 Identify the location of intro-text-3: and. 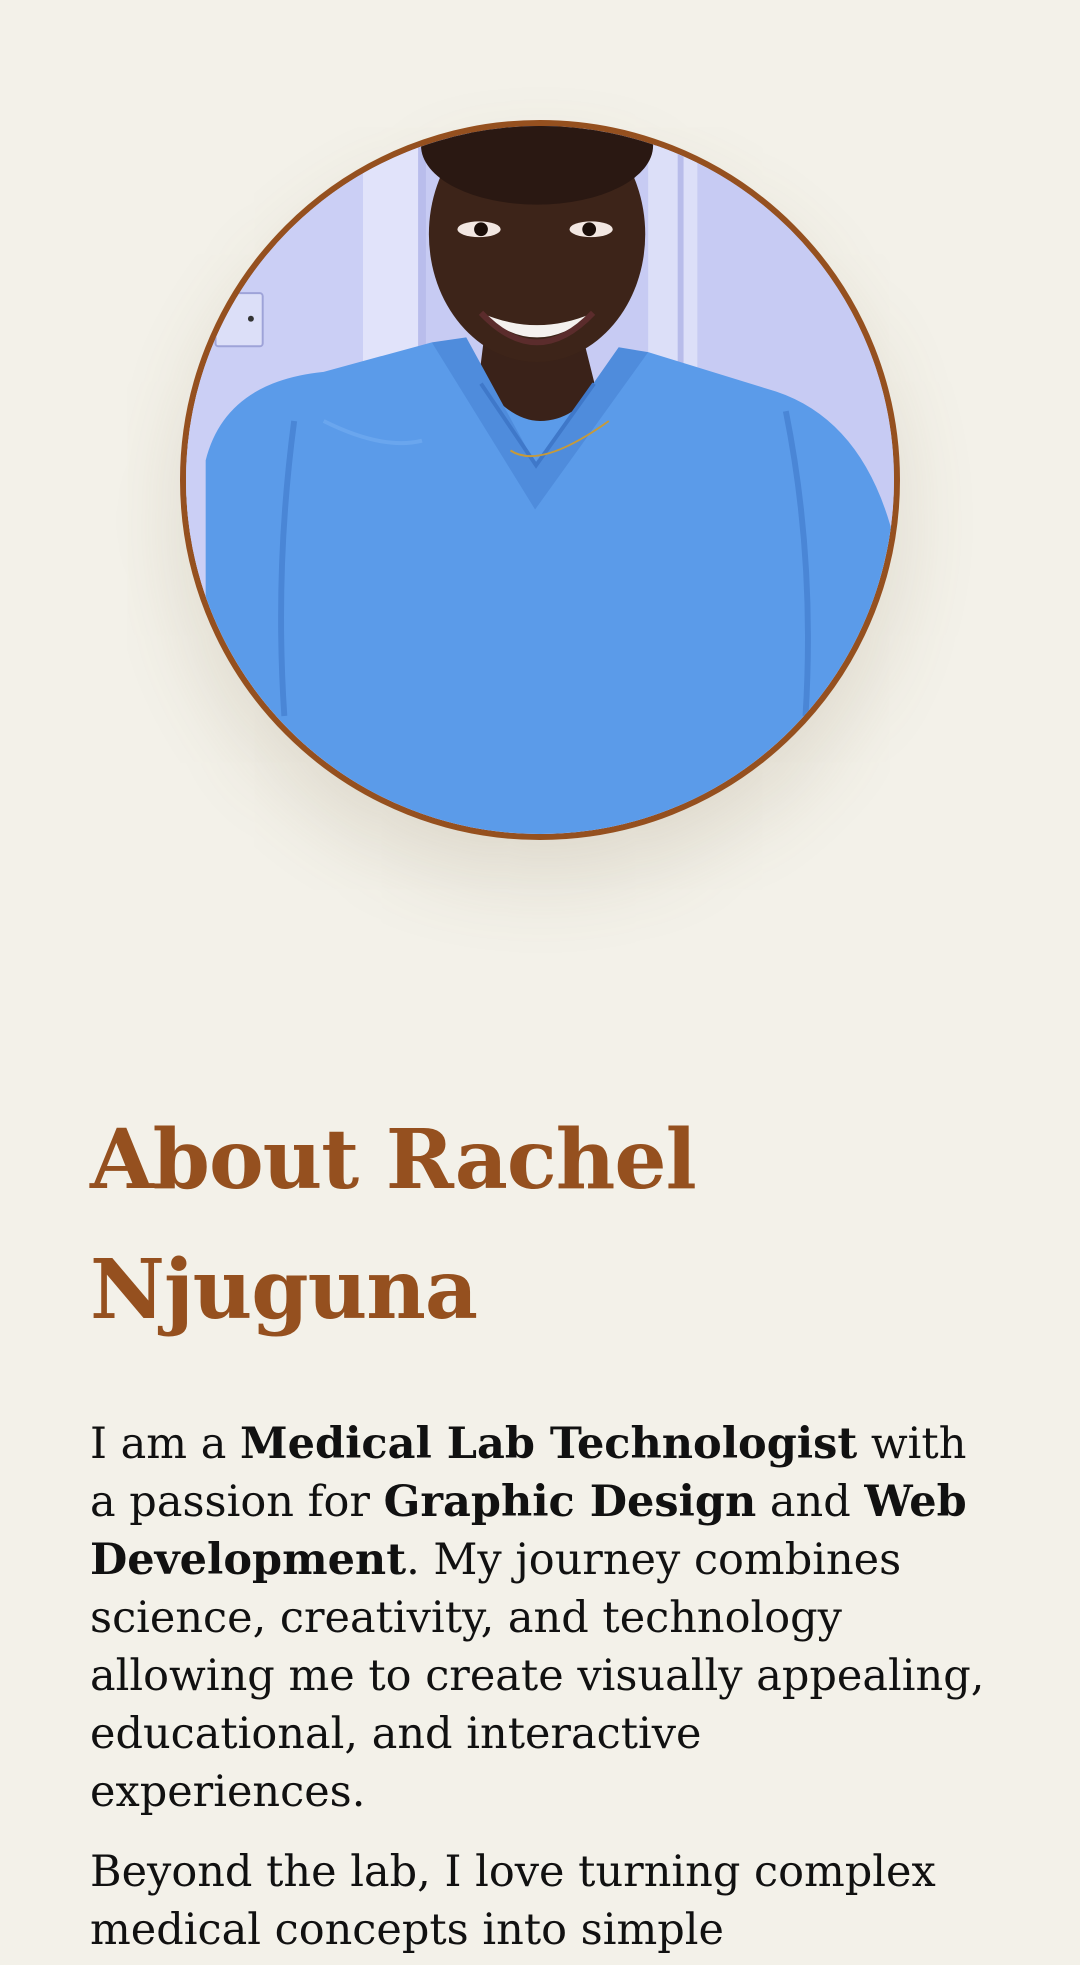
(810, 1502).